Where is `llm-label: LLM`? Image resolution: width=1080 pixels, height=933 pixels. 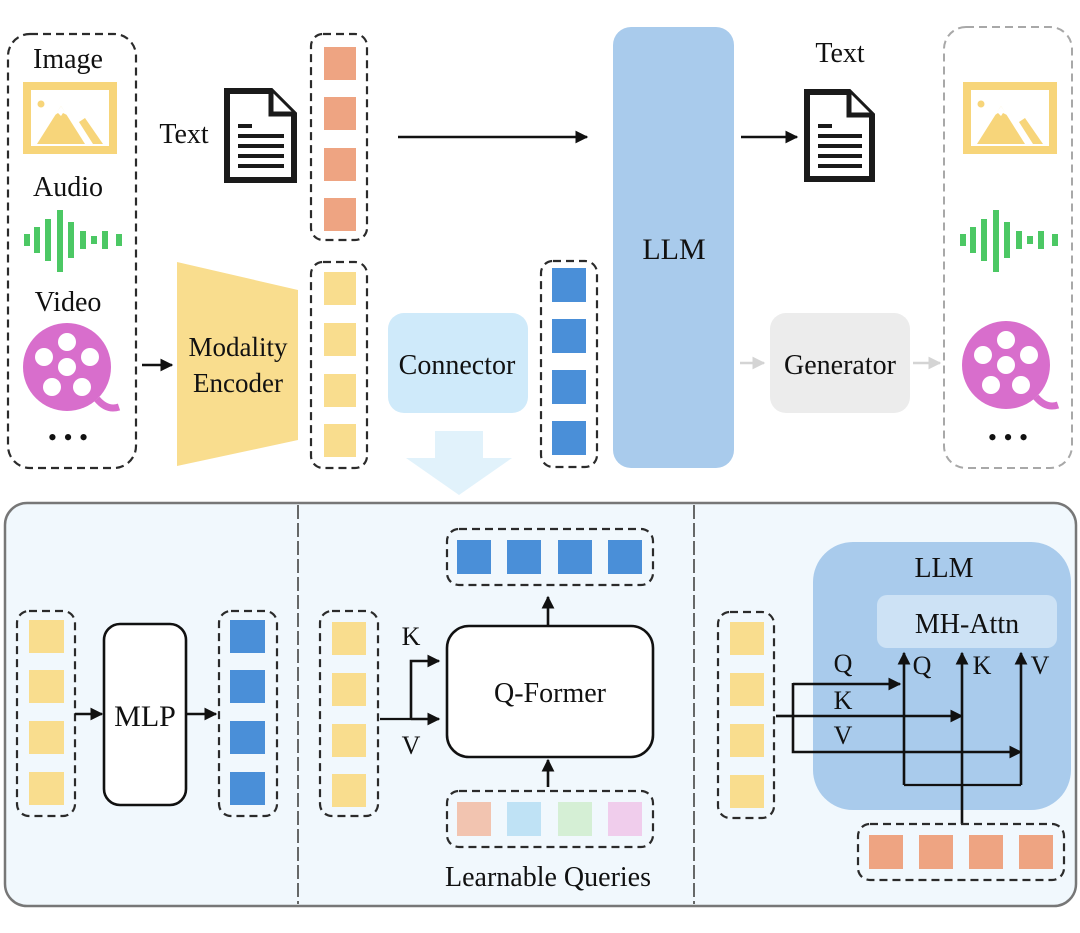
llm-label: LLM is located at coordinates (673, 249).